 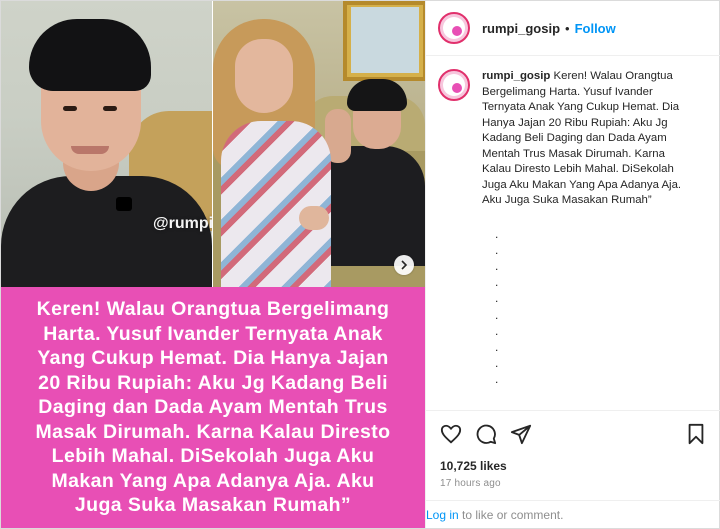 What do you see at coordinates (264, 76) in the screenshot?
I see `woman-face` at bounding box center [264, 76].